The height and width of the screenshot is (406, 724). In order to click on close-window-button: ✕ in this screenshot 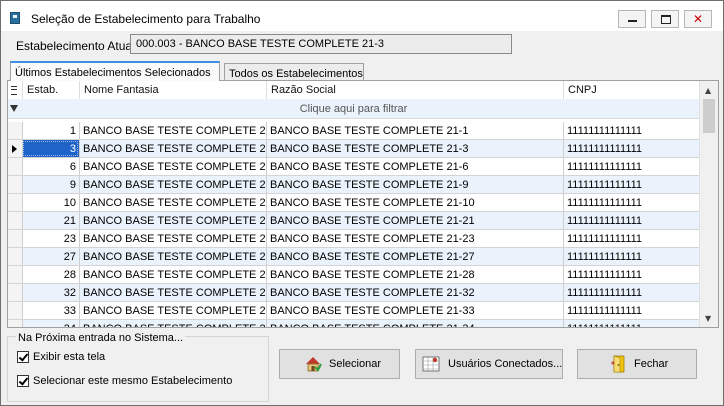, I will do `click(698, 19)`.